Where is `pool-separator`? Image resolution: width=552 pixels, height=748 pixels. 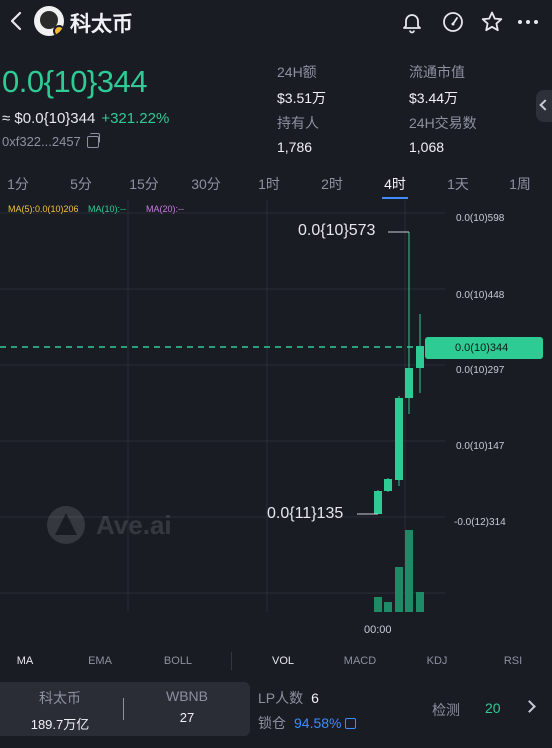 pool-separator is located at coordinates (123, 709).